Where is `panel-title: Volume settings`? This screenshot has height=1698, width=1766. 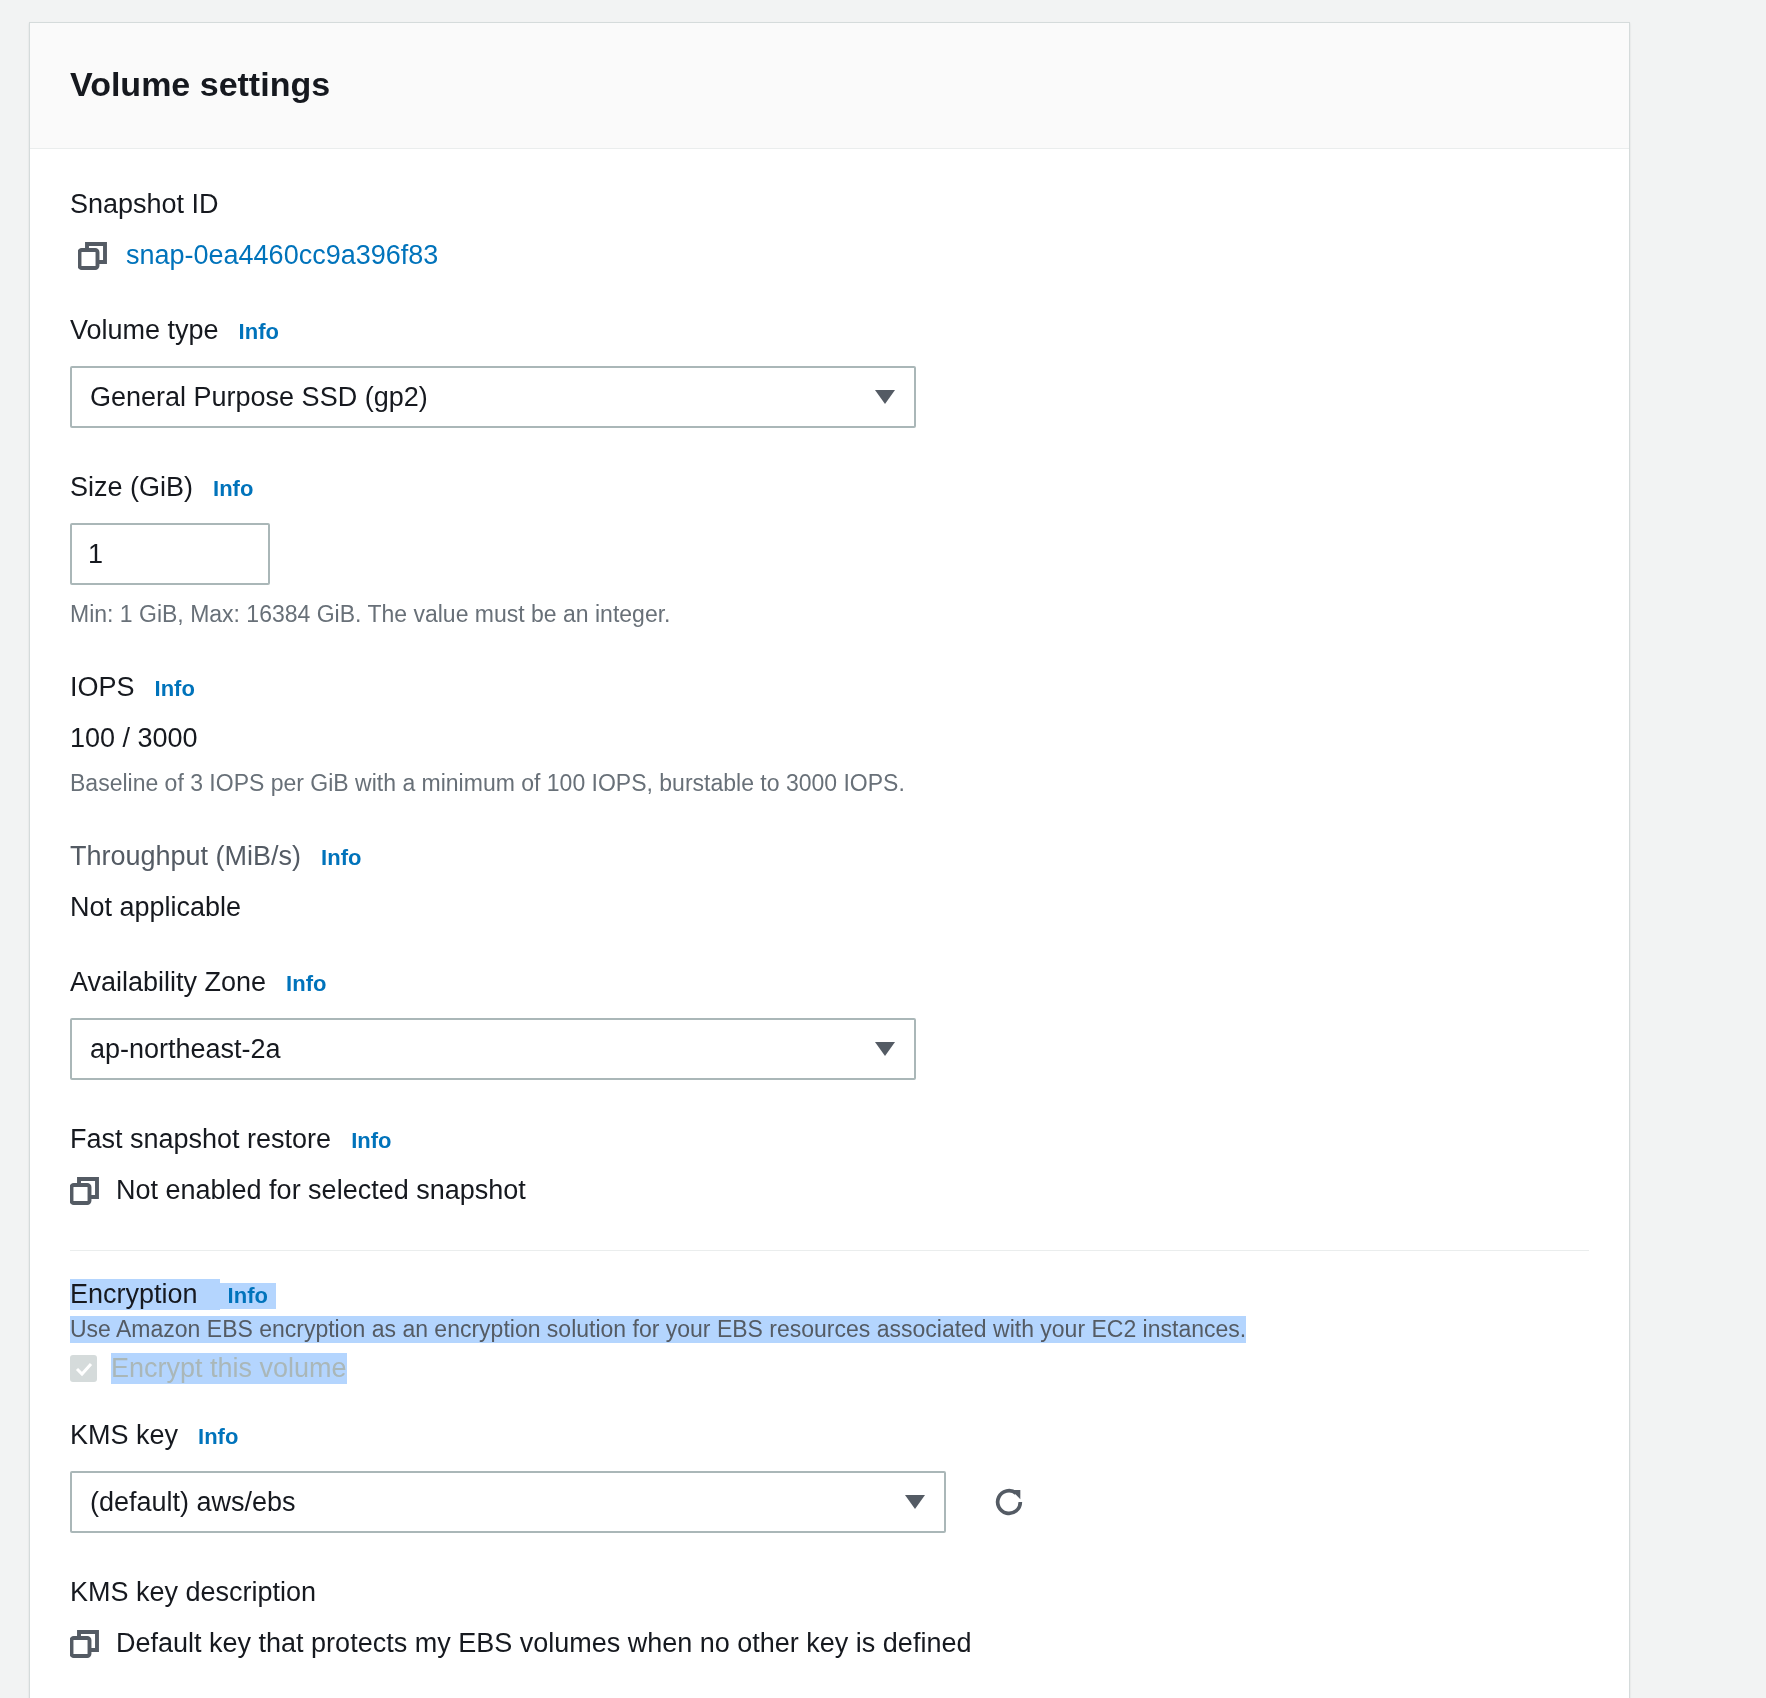 panel-title: Volume settings is located at coordinates (201, 84).